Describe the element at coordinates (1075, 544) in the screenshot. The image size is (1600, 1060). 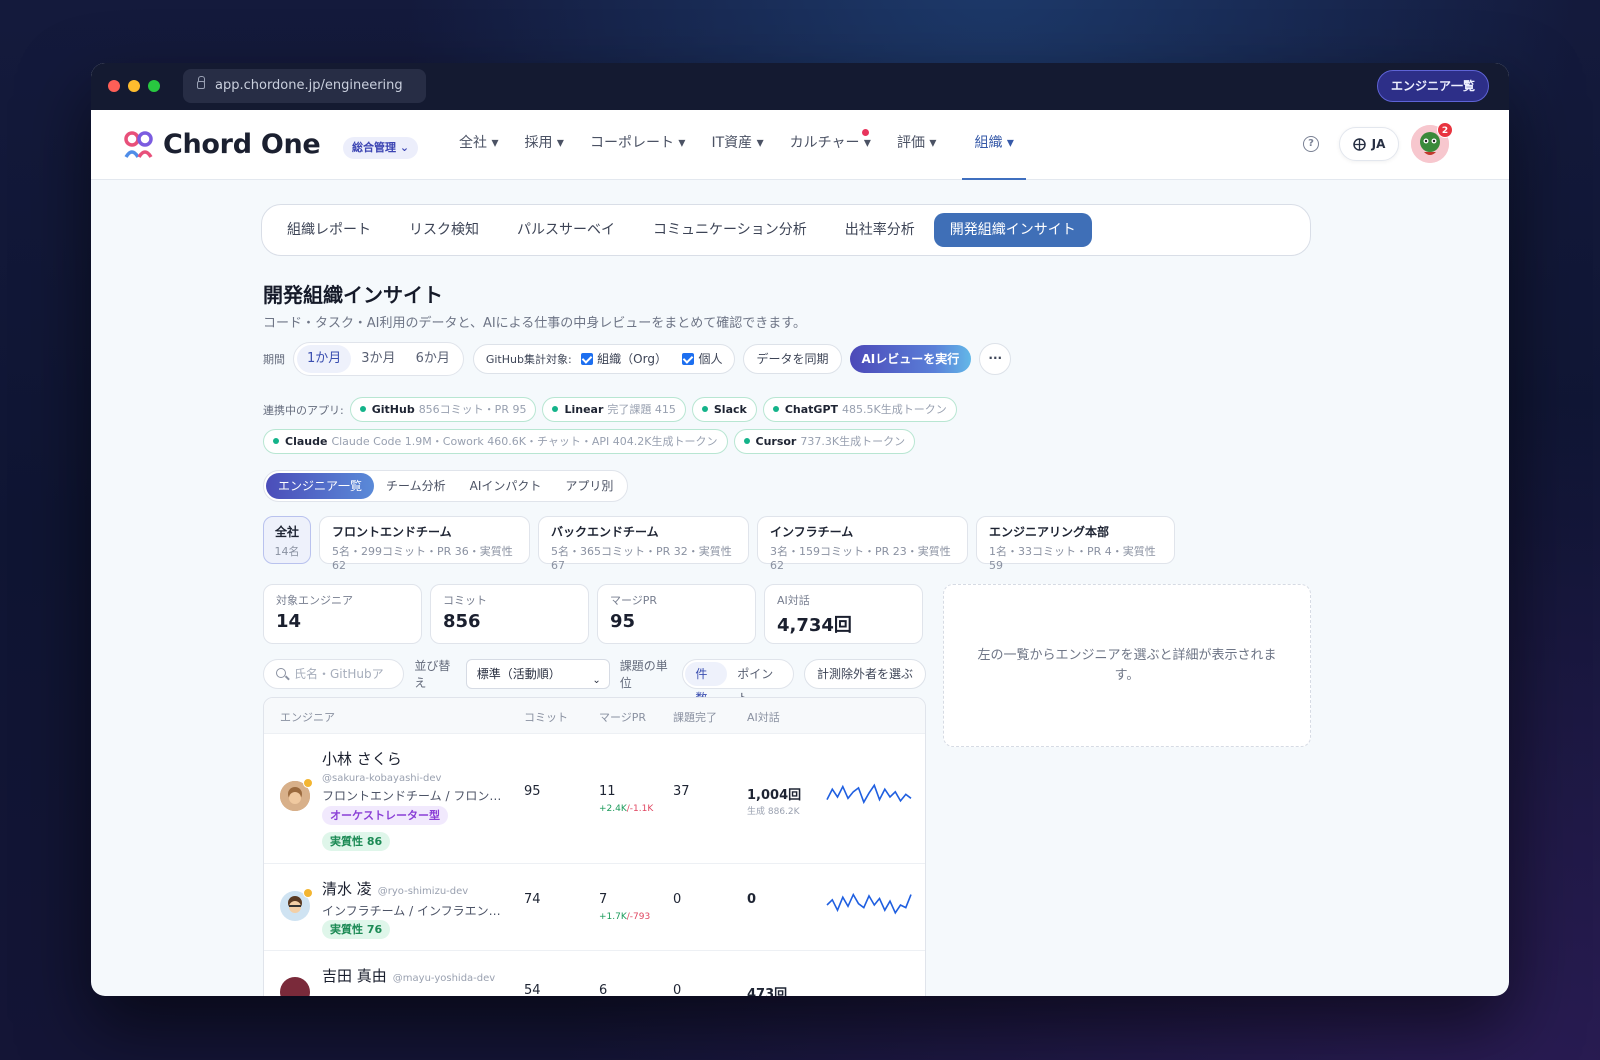
I see `team-eng-hq: エンジニアリング本部 1名・33コミット・PR 4・実質性 59` at that location.